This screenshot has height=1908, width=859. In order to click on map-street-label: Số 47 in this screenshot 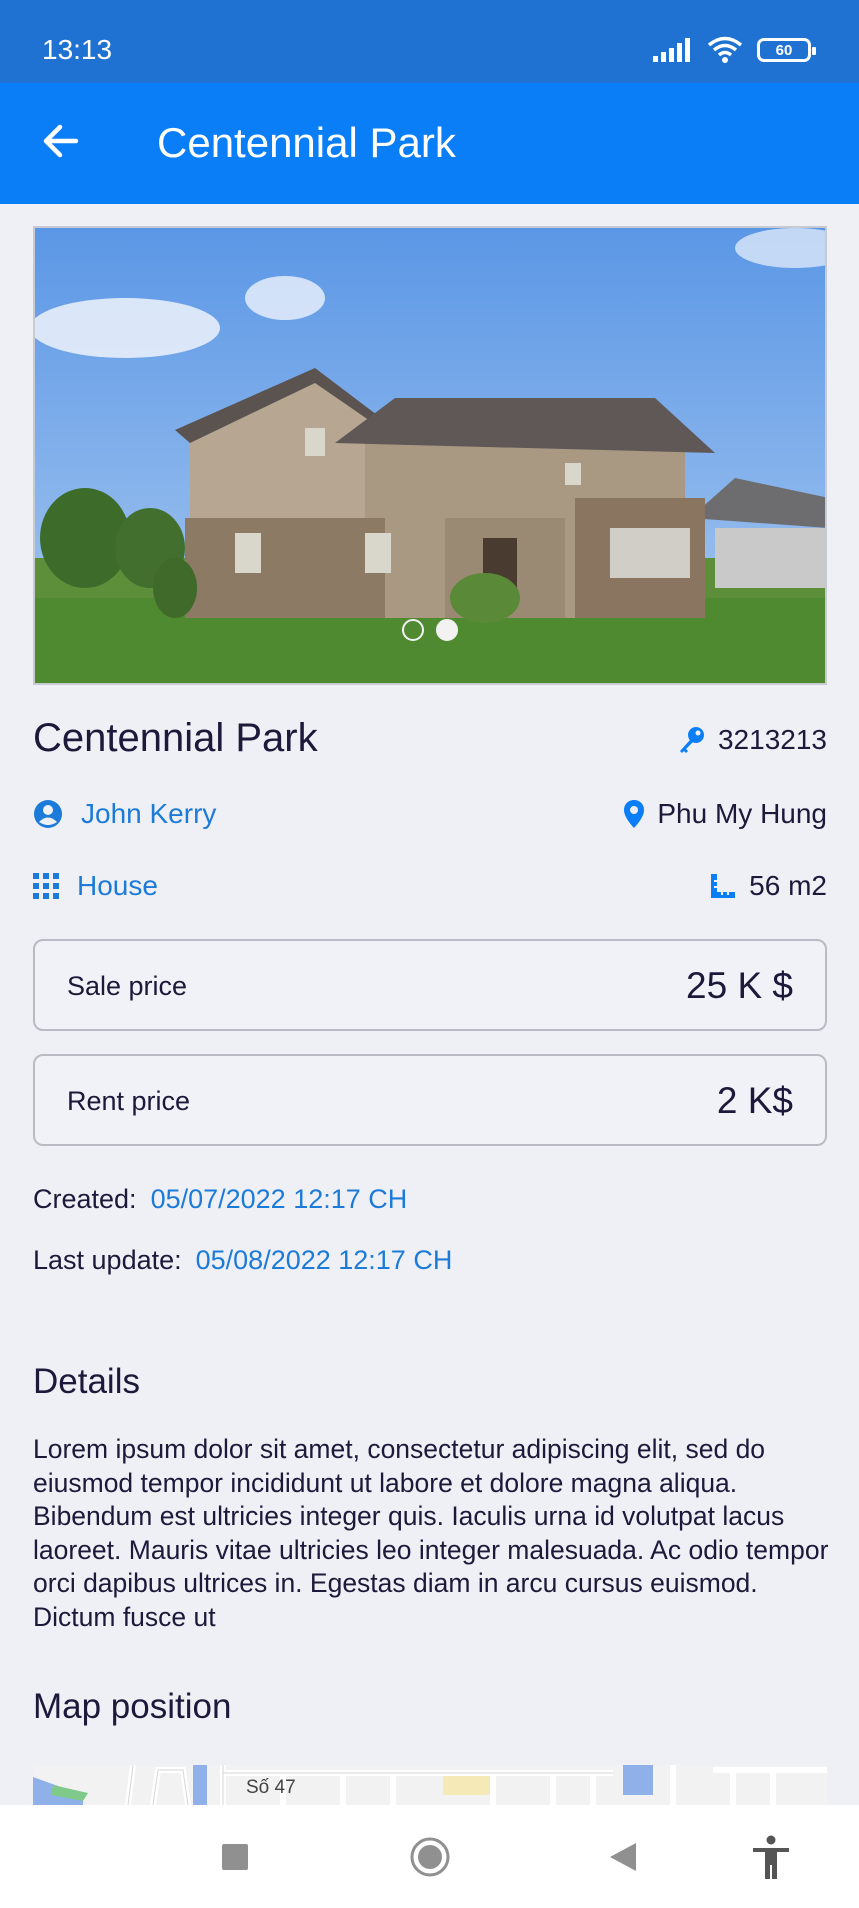, I will do `click(271, 1787)`.